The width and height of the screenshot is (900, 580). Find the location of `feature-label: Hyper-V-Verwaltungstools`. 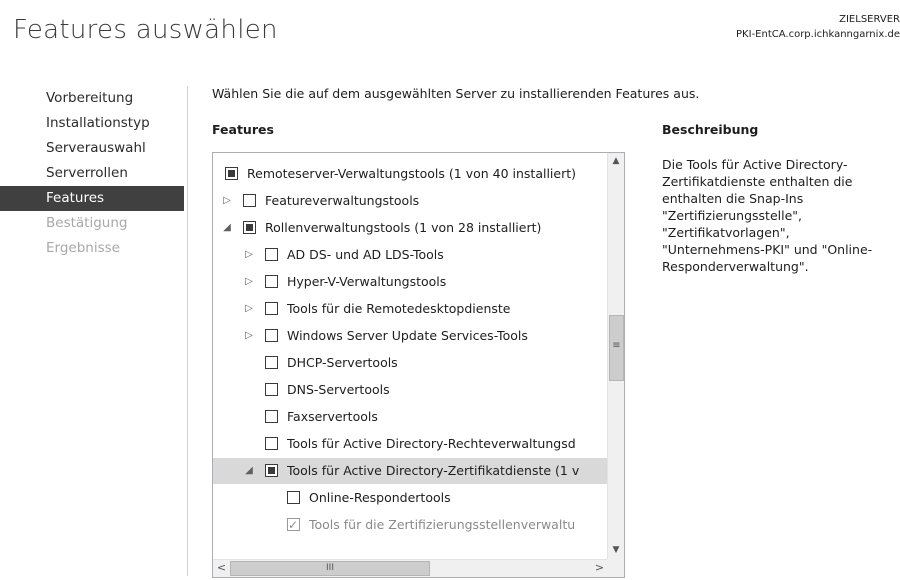

feature-label: Hyper-V-Verwaltungstools is located at coordinates (367, 281).